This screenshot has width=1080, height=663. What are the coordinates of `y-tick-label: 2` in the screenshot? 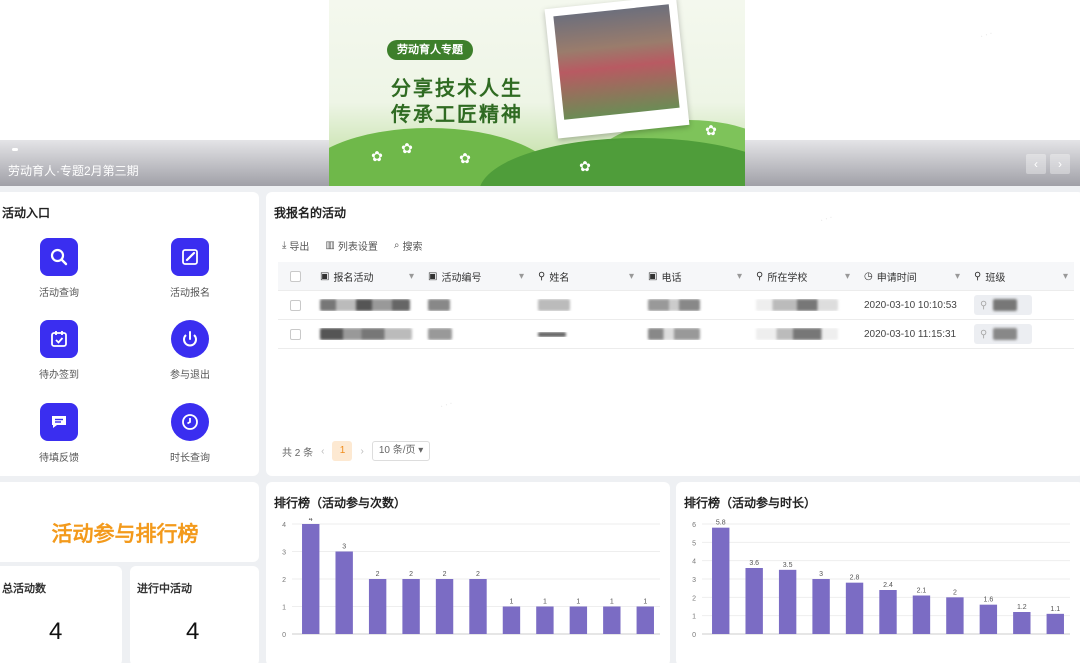 It's located at (284, 580).